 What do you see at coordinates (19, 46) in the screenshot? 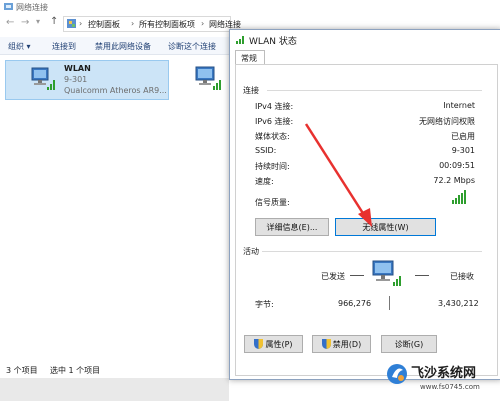
I see `organize-button: 组织 ▾` at bounding box center [19, 46].